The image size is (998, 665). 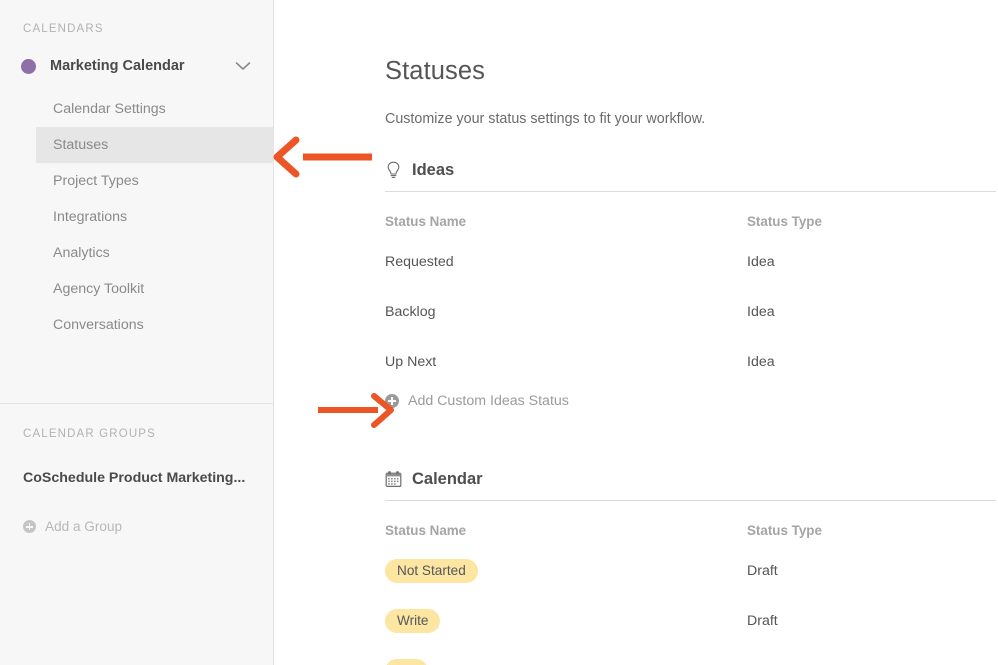 What do you see at coordinates (566, 661) in the screenshot?
I see `cell-status-name` at bounding box center [566, 661].